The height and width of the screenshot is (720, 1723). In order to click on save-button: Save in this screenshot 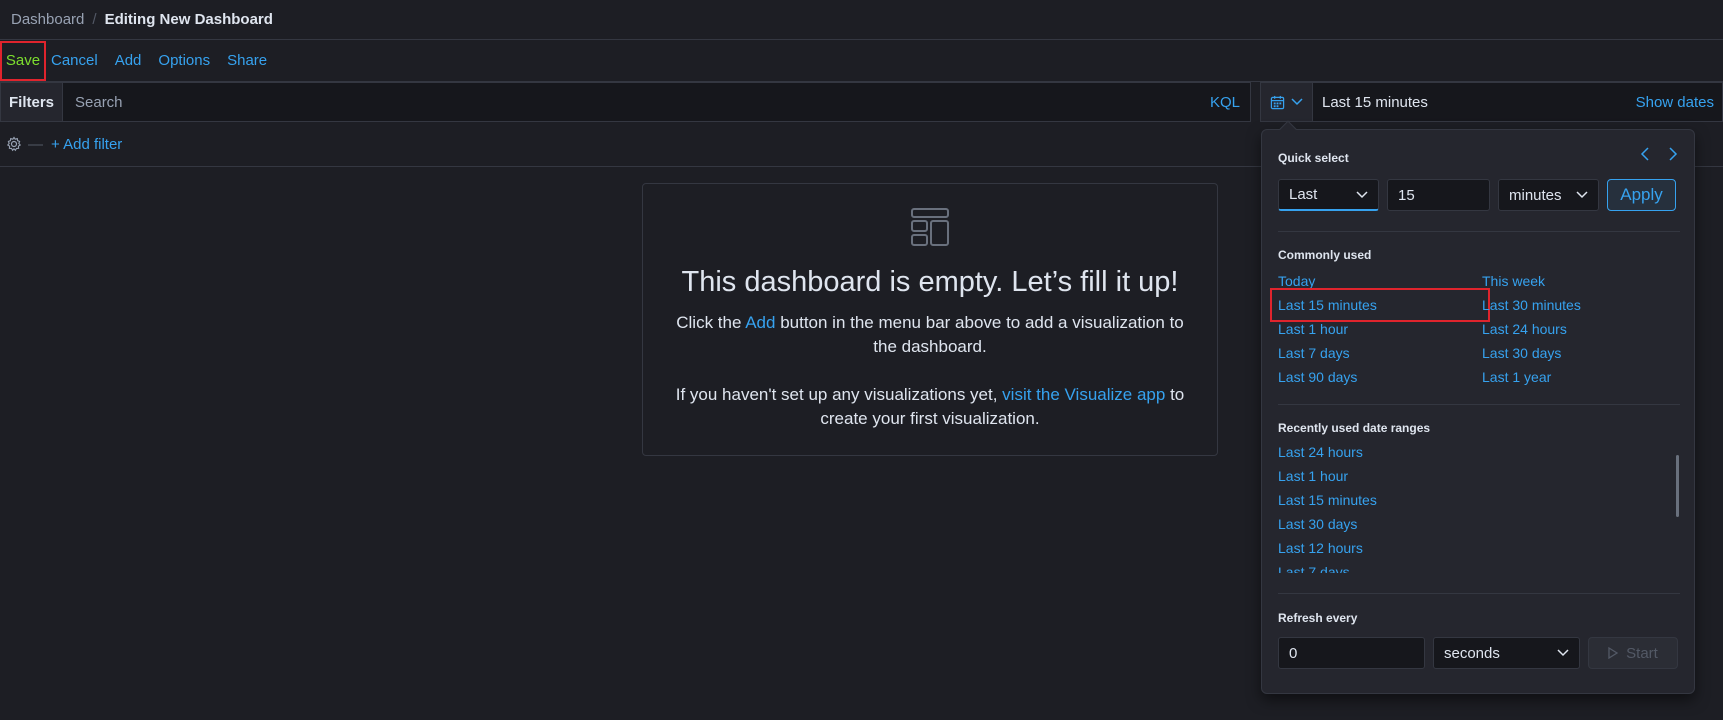, I will do `click(23, 60)`.